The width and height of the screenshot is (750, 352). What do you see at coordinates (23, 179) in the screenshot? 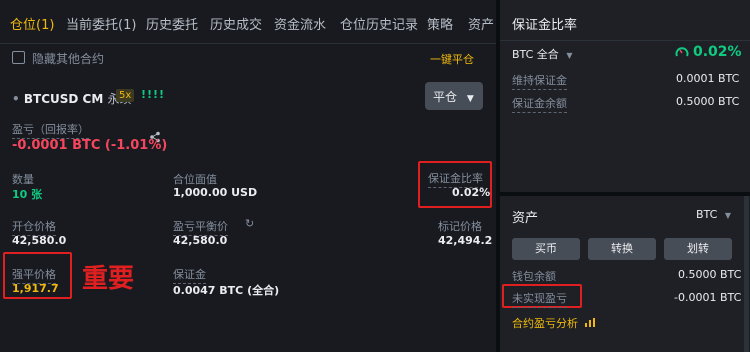
I see `quantity-label: 数量` at bounding box center [23, 179].